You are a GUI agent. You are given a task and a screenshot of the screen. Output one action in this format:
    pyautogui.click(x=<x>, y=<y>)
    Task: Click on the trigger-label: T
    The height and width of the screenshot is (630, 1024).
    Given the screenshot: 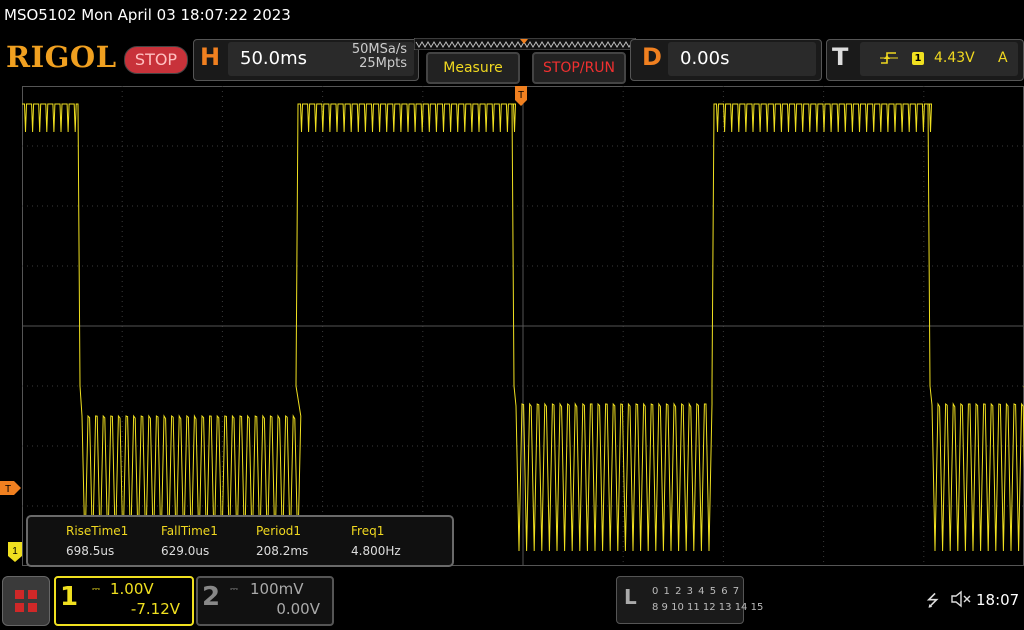 What is the action you would take?
    pyautogui.click(x=840, y=57)
    